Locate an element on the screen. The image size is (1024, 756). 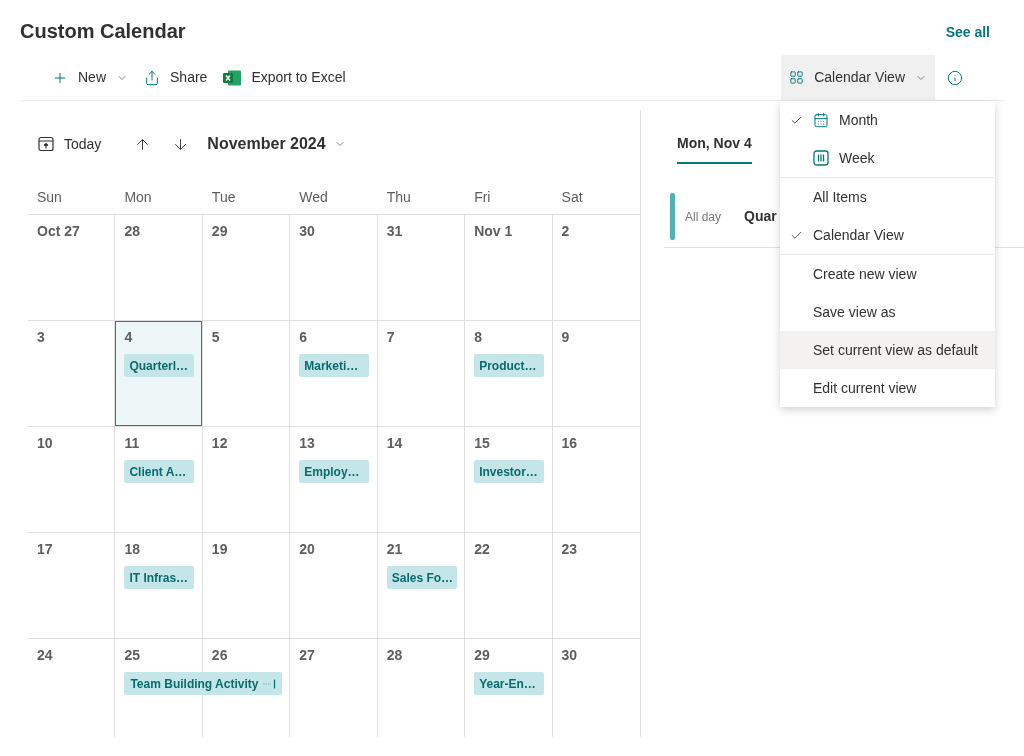
day-number: 17 is located at coordinates (45, 549).